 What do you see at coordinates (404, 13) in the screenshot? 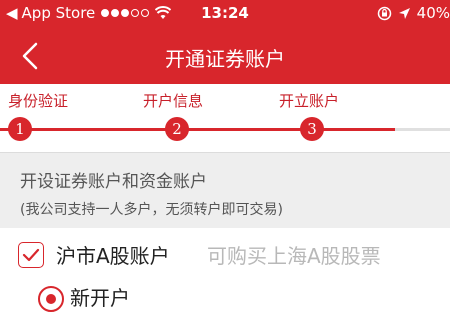
I see `location-icon` at bounding box center [404, 13].